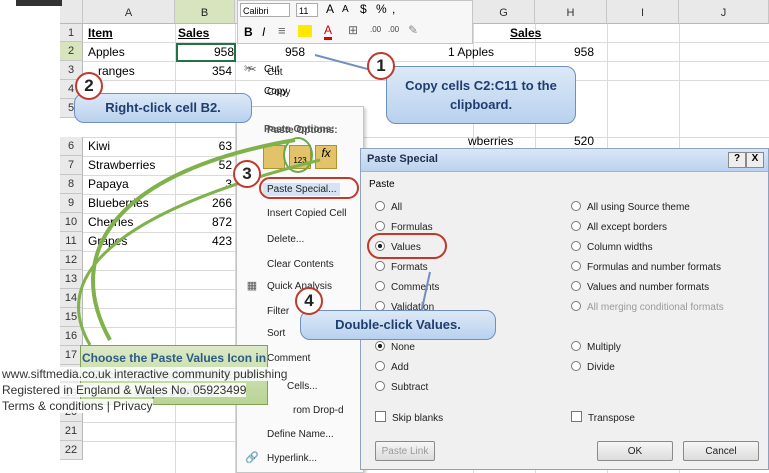 The height and width of the screenshot is (473, 769). What do you see at coordinates (77, 406) in the screenshot?
I see `footer-links: Terms & conditions | Privacy` at bounding box center [77, 406].